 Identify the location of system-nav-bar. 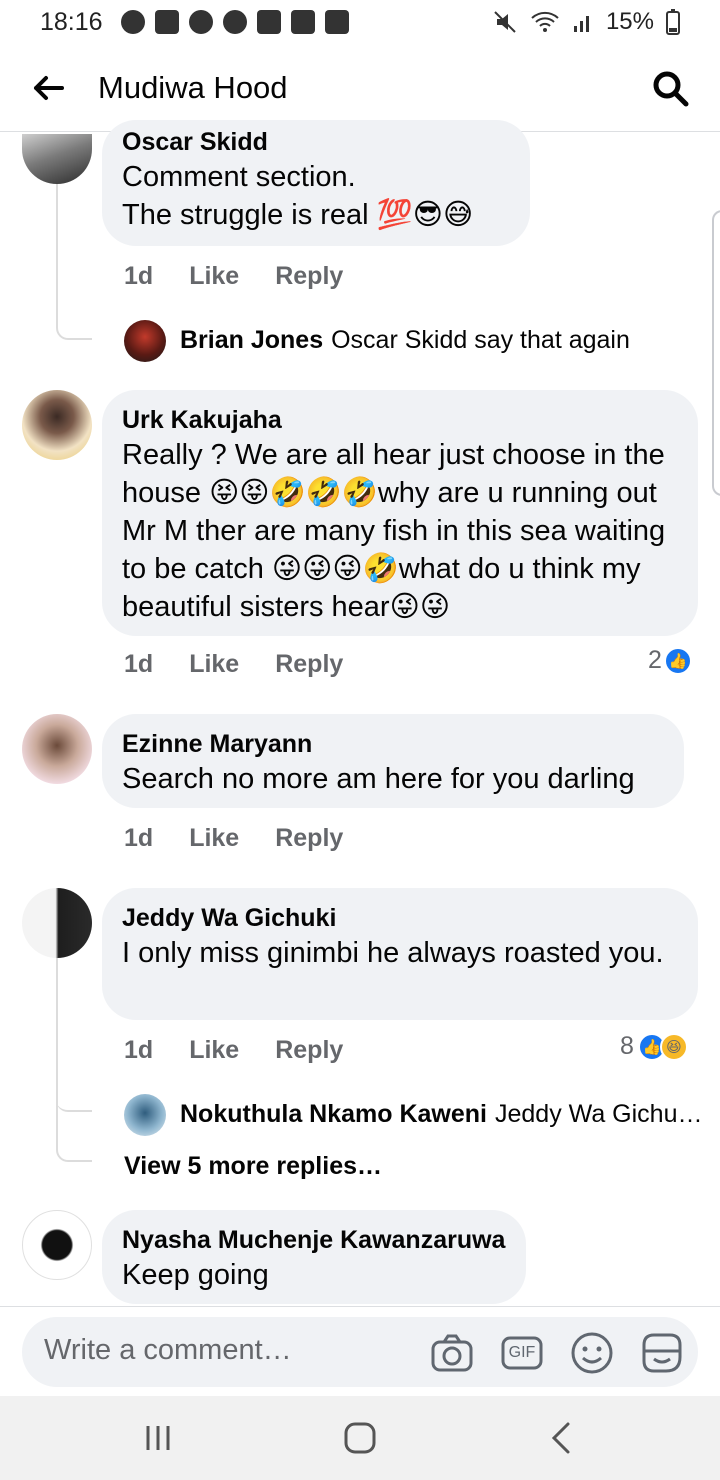
(360, 1438).